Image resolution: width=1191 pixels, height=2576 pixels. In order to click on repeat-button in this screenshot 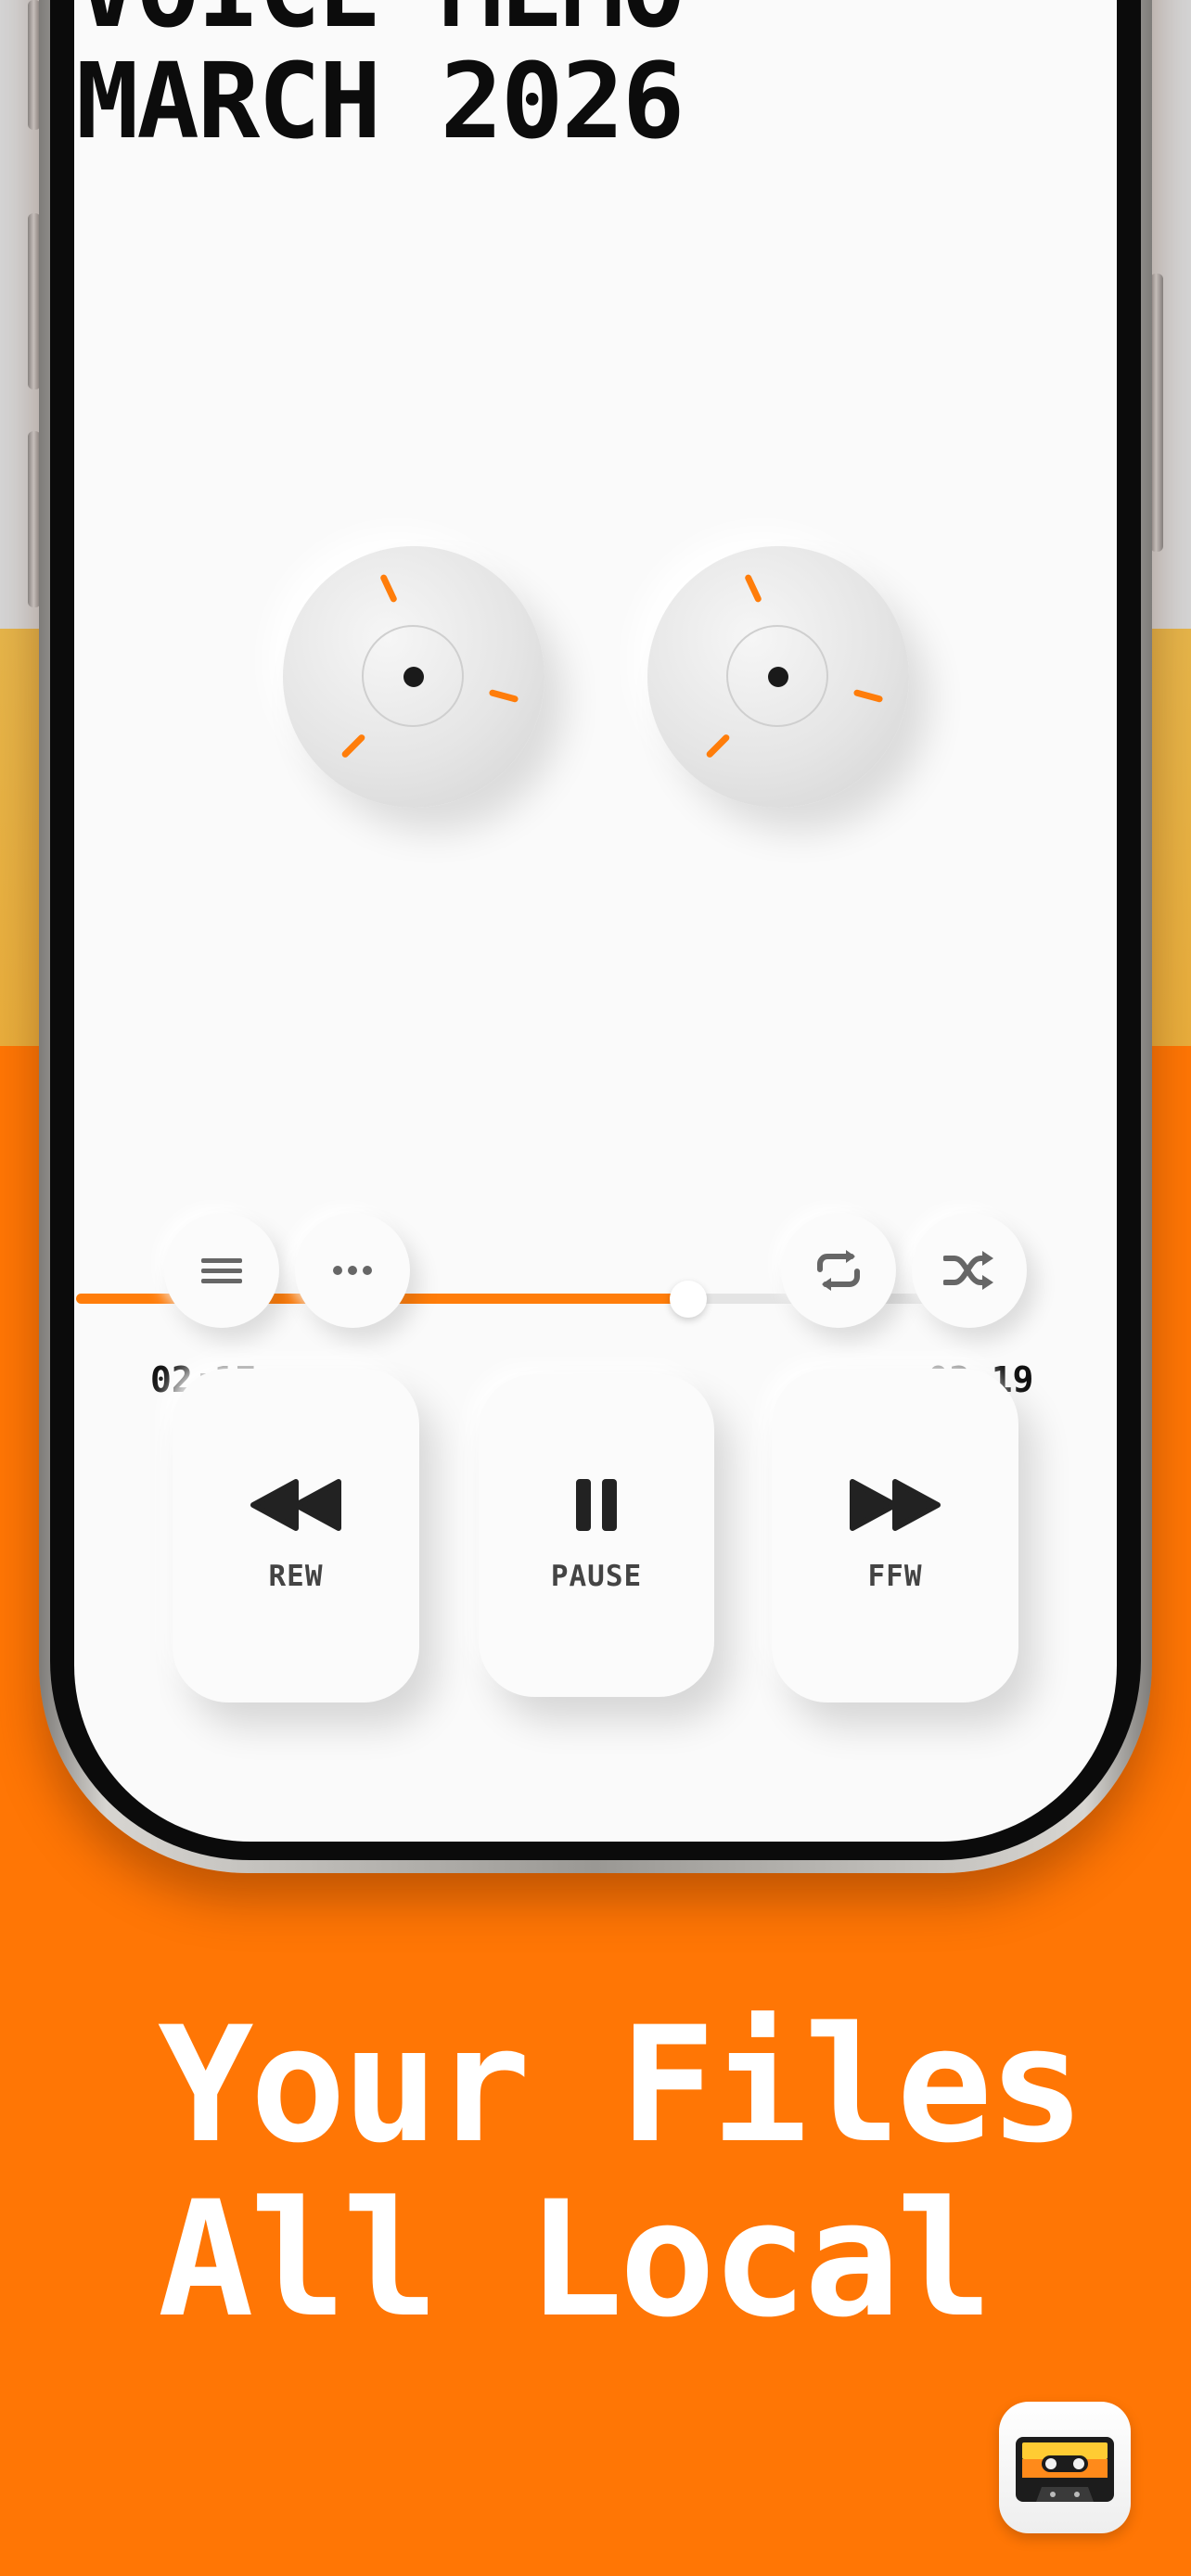, I will do `click(838, 1270)`.